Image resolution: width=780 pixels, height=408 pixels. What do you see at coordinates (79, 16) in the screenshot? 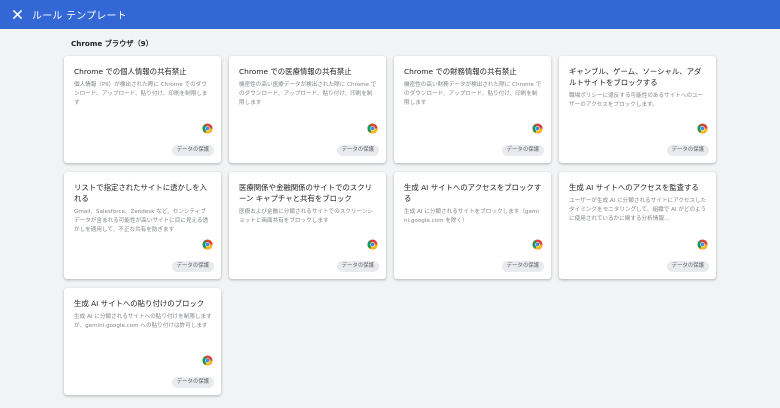
I see `page-title: ルール テンプレート` at bounding box center [79, 16].